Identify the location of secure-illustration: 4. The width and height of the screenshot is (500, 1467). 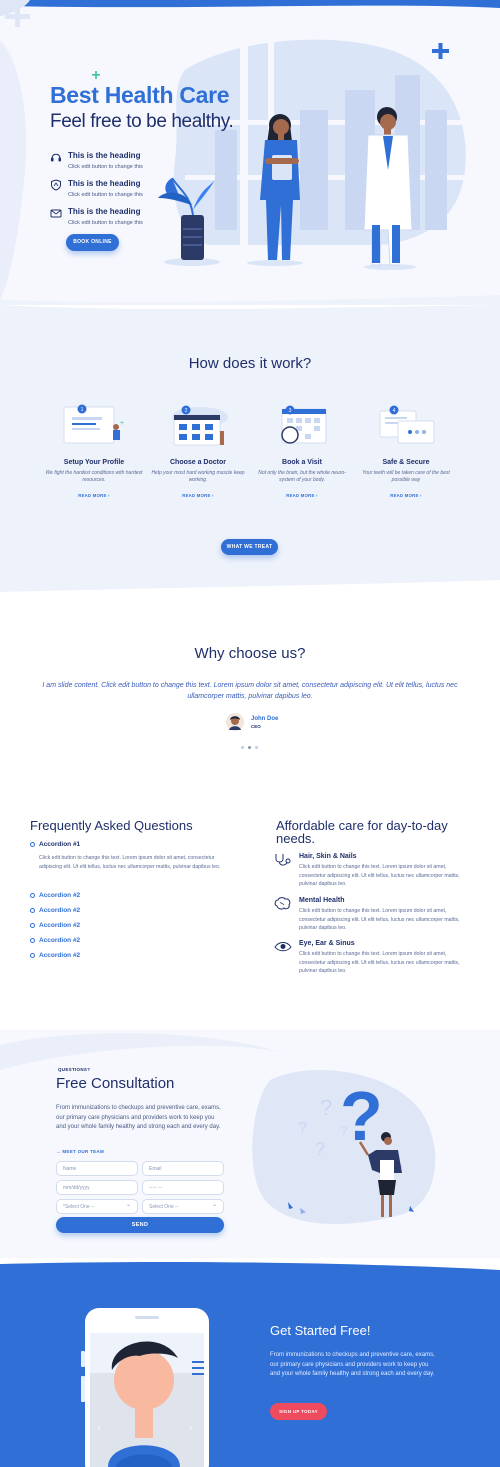
(407, 424).